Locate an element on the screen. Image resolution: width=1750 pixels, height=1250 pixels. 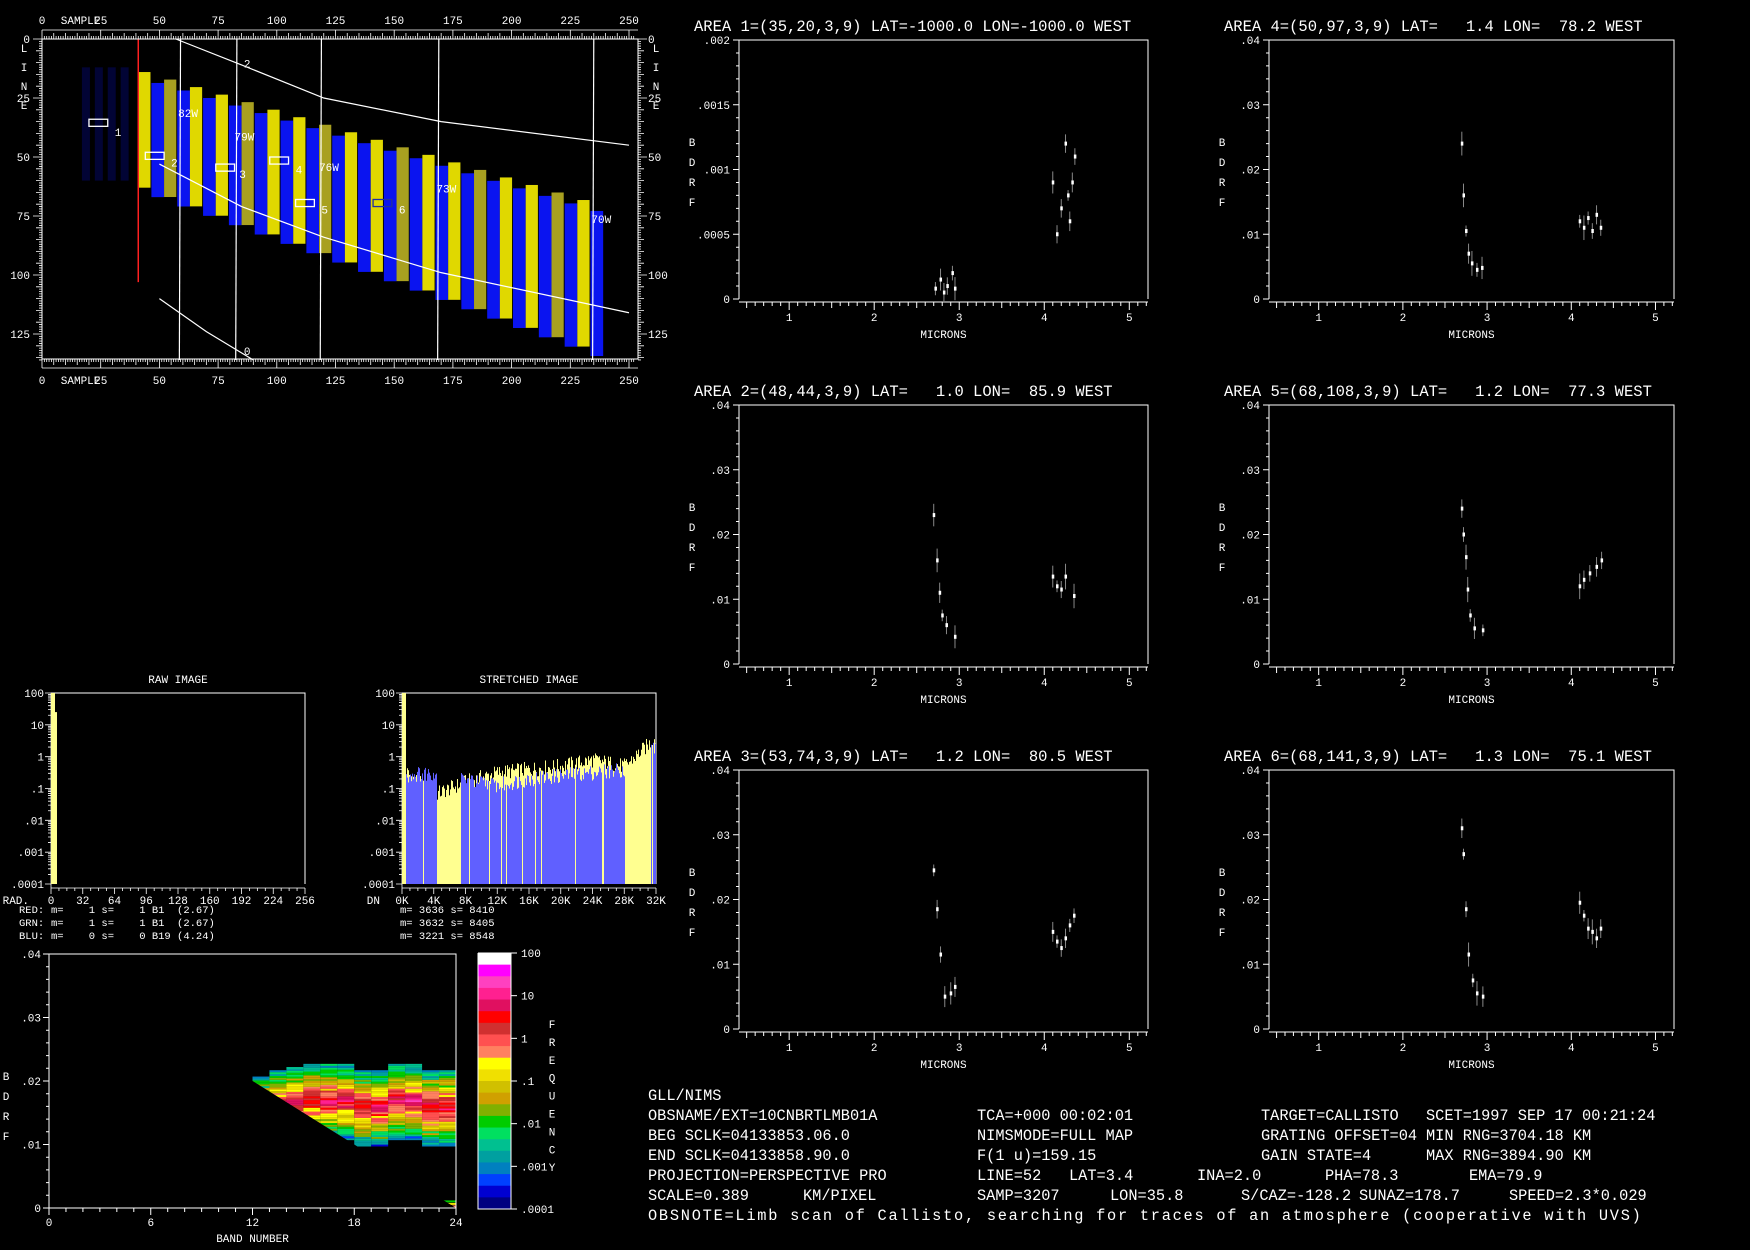
sample-tick-label: 225 is located at coordinates (570, 382).